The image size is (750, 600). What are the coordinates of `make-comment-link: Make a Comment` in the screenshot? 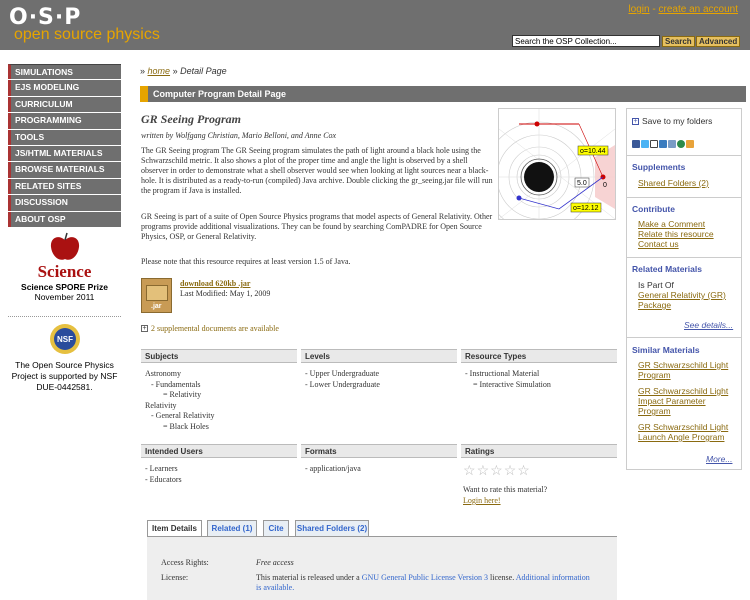 It's located at (671, 224).